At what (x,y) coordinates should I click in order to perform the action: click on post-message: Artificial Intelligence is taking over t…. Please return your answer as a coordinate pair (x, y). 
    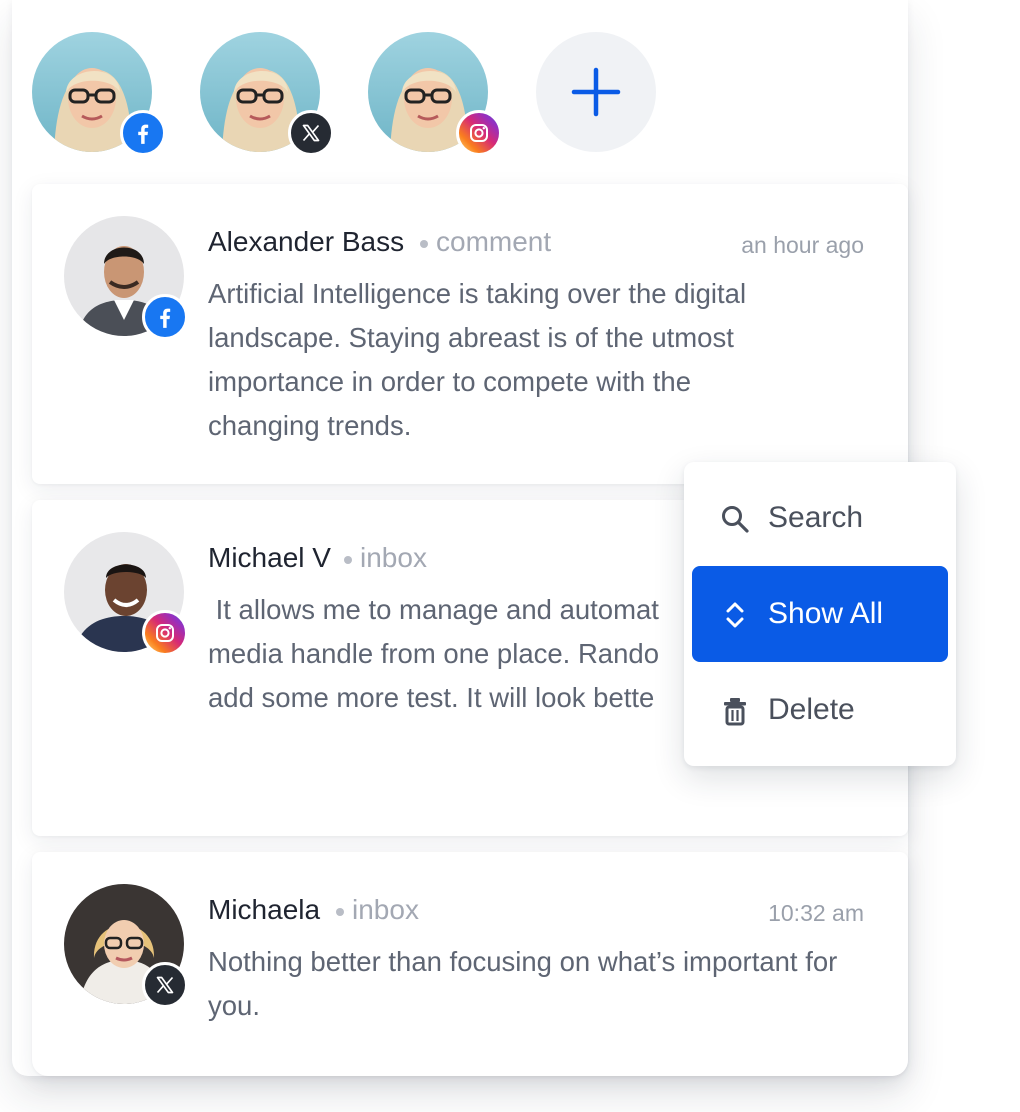
    Looking at the image, I should click on (477, 359).